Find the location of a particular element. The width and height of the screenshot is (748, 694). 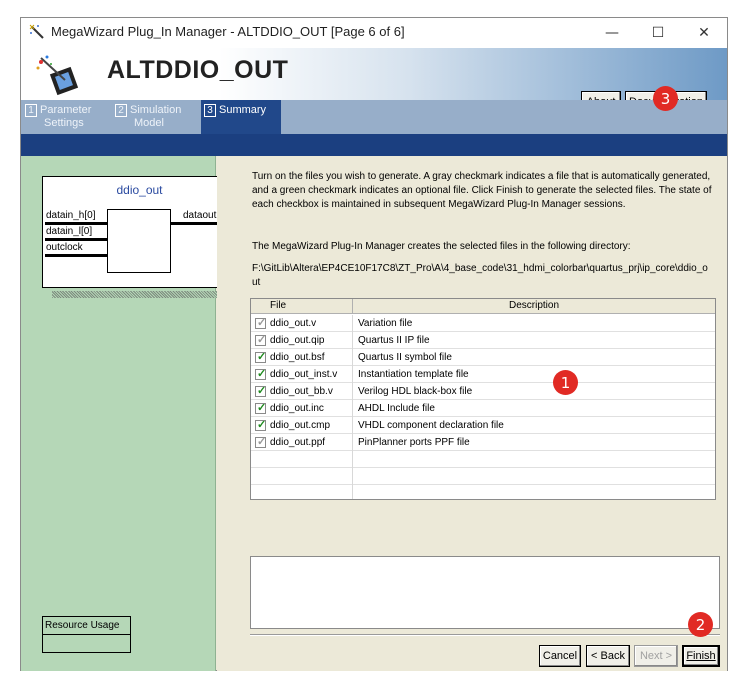

file-cell: ✓ ddio_out.qip is located at coordinates (302, 340).